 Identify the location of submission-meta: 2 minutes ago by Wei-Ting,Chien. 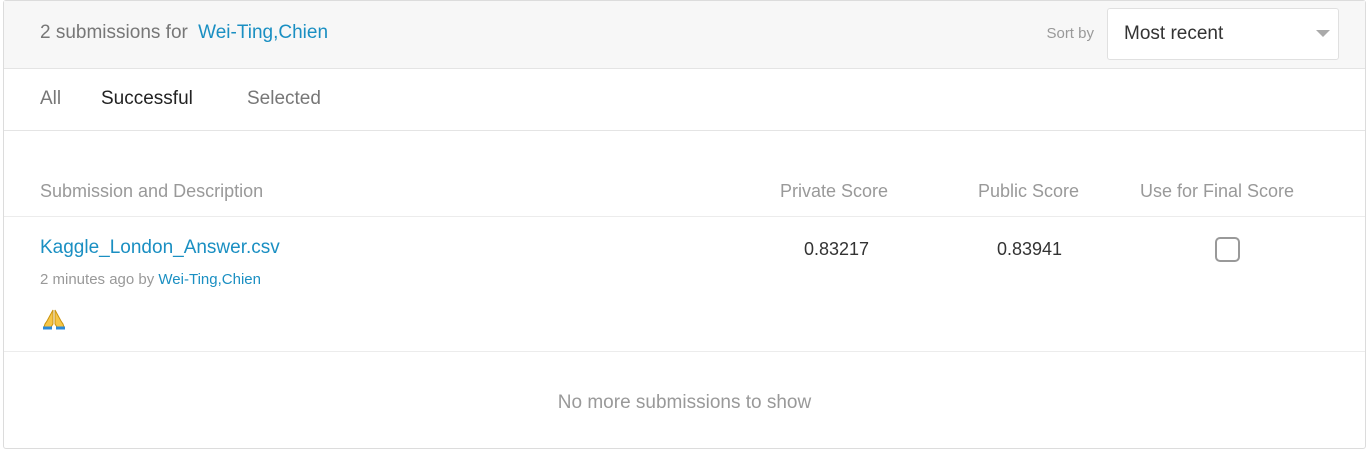
(150, 279).